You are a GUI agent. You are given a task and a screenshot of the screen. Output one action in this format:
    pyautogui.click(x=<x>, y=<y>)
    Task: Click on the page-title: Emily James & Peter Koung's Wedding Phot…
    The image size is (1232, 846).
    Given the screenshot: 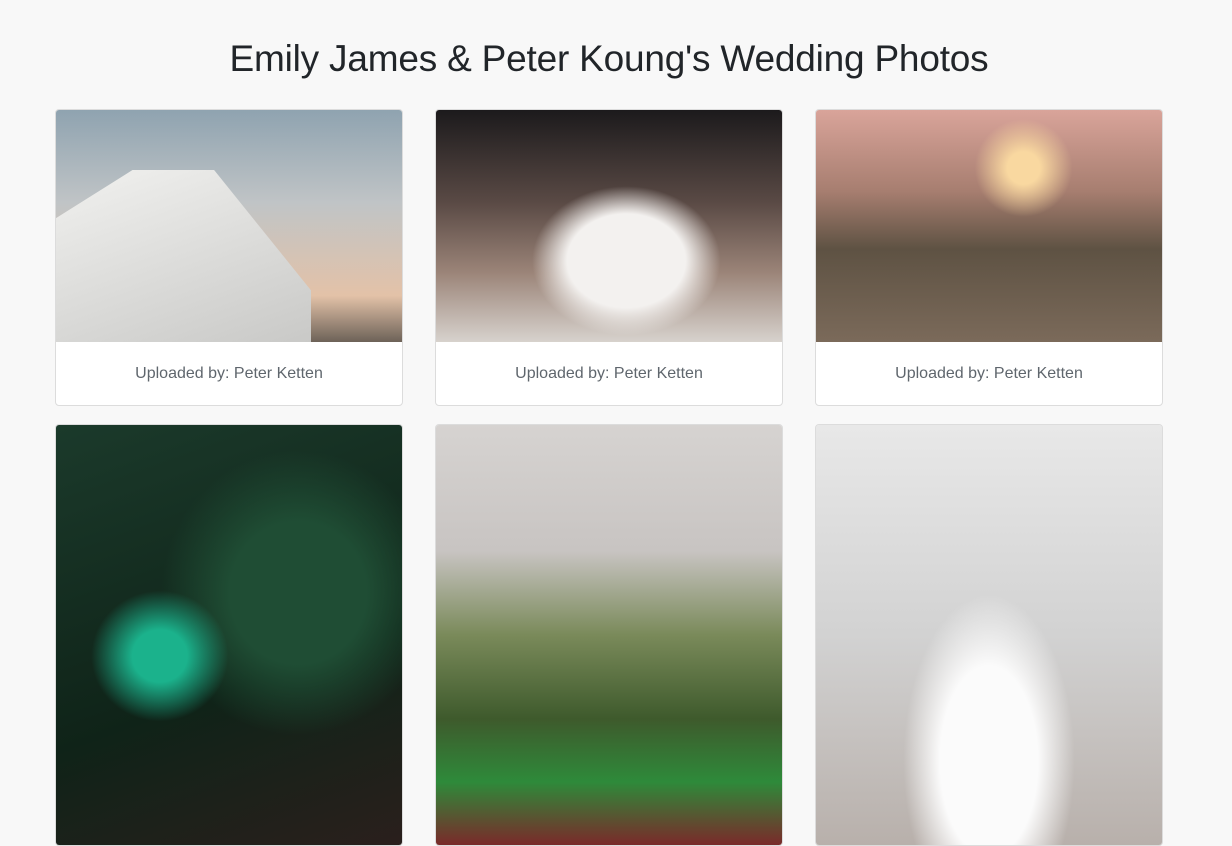 What is the action you would take?
    pyautogui.click(x=609, y=58)
    